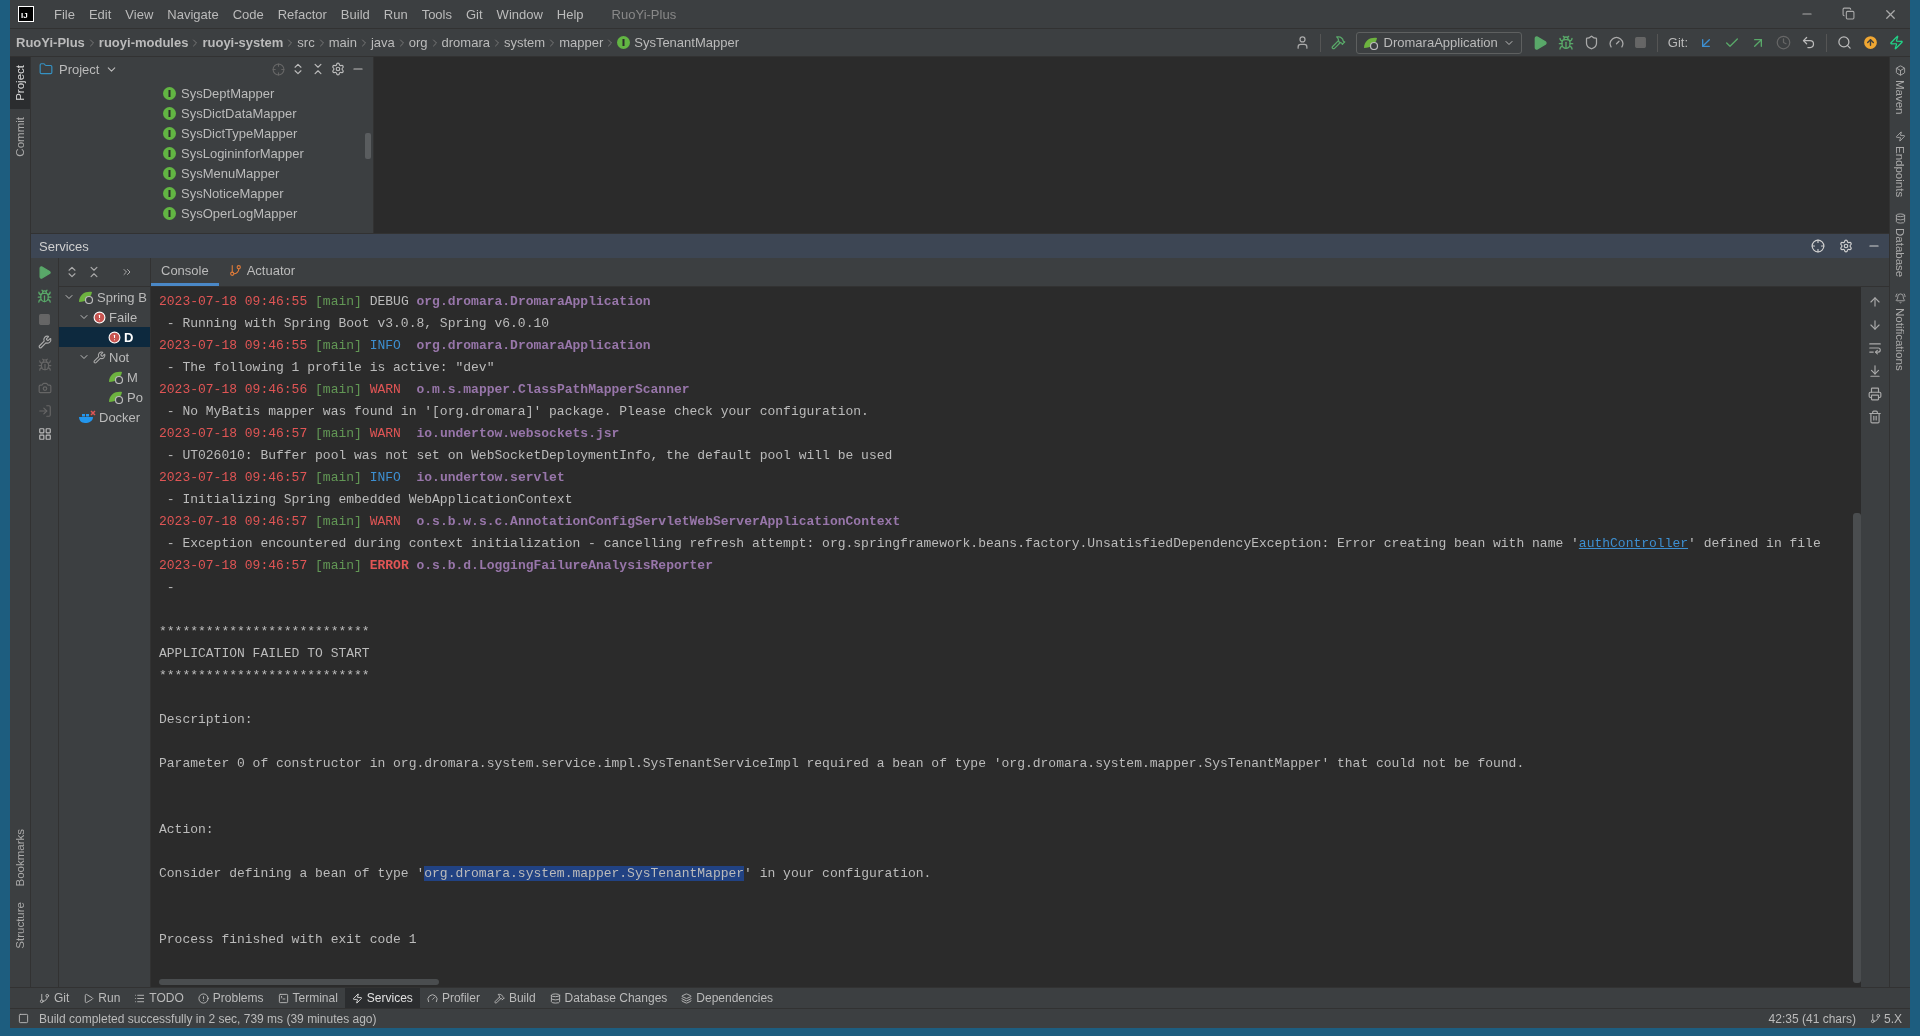 The height and width of the screenshot is (1036, 1920). I want to click on menu-item: View, so click(139, 14).